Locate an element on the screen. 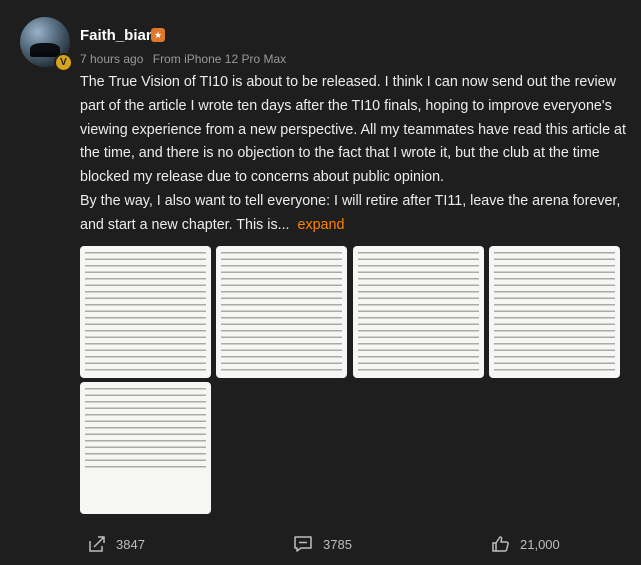 Image resolution: width=641 pixels, height=565 pixels. comment-button: 3785 is located at coordinates (322, 544).